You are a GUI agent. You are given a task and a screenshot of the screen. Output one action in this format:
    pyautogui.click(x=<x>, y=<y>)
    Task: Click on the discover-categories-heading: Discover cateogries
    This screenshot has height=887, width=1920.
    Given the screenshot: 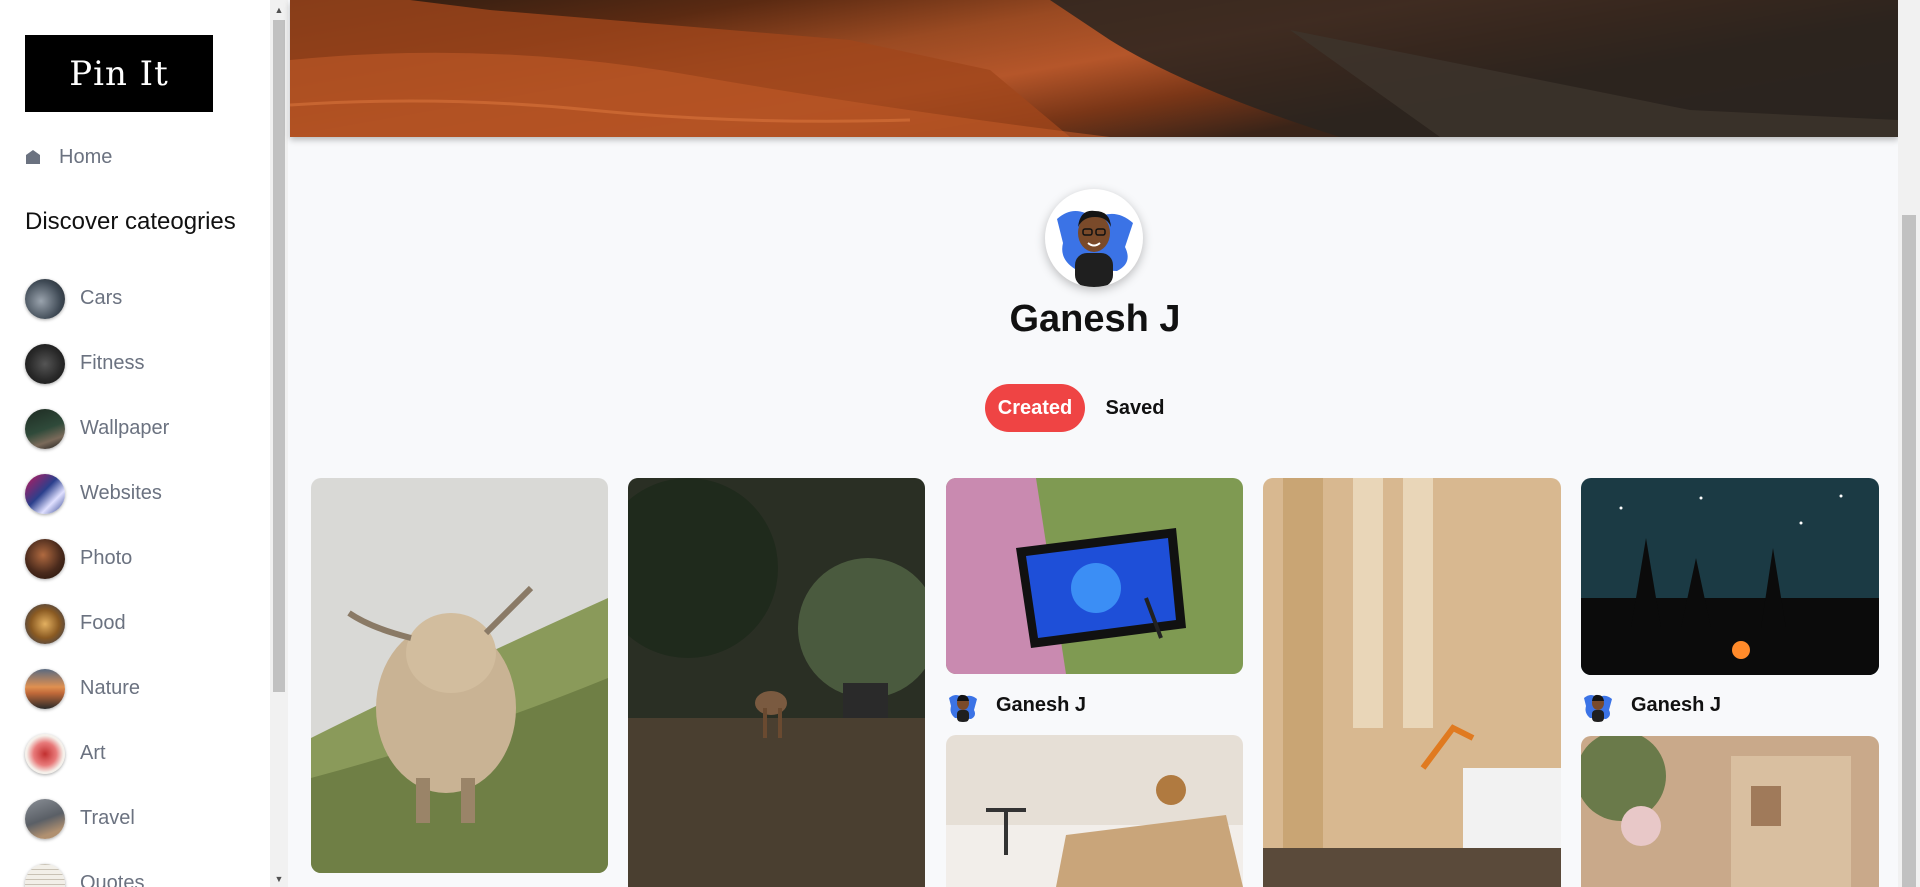 What is the action you would take?
    pyautogui.click(x=130, y=221)
    